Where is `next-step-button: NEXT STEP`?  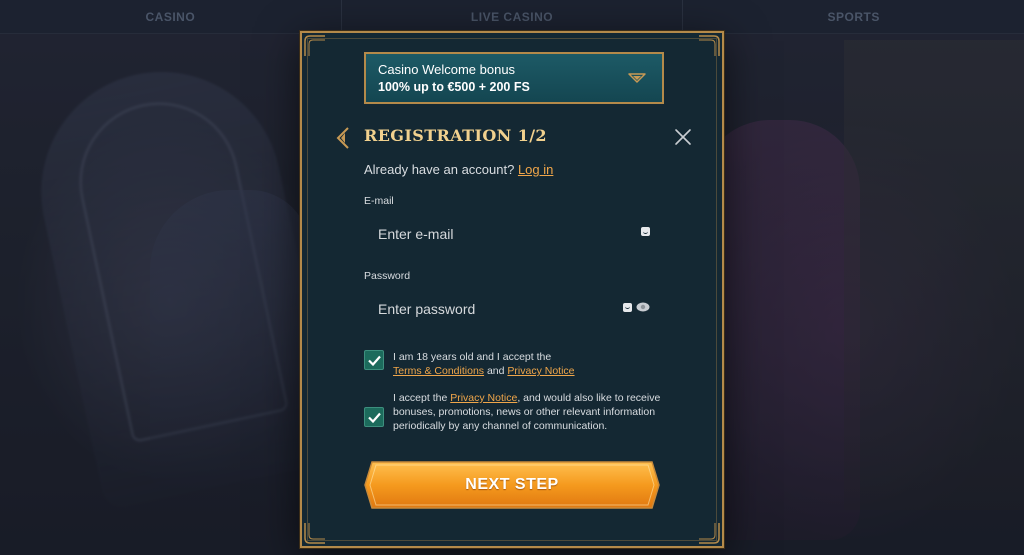
next-step-button: NEXT STEP is located at coordinates (512, 485).